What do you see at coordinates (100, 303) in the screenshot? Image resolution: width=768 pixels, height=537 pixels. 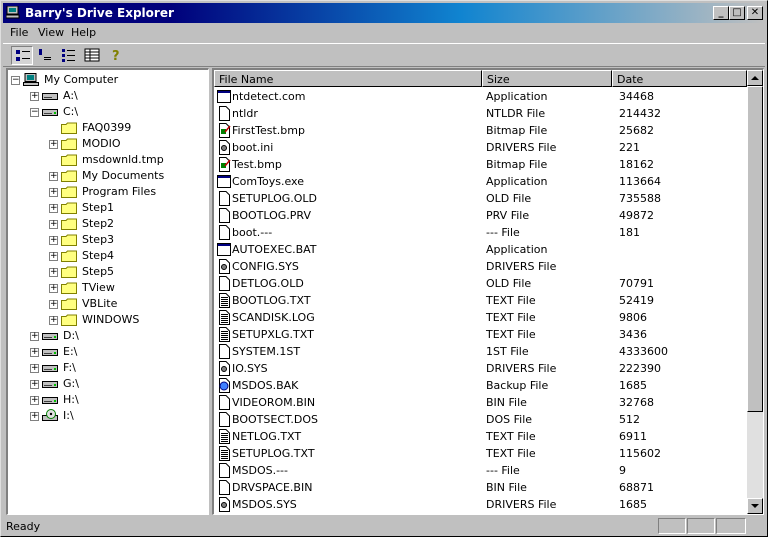 I see `tree-label: VBLite` at bounding box center [100, 303].